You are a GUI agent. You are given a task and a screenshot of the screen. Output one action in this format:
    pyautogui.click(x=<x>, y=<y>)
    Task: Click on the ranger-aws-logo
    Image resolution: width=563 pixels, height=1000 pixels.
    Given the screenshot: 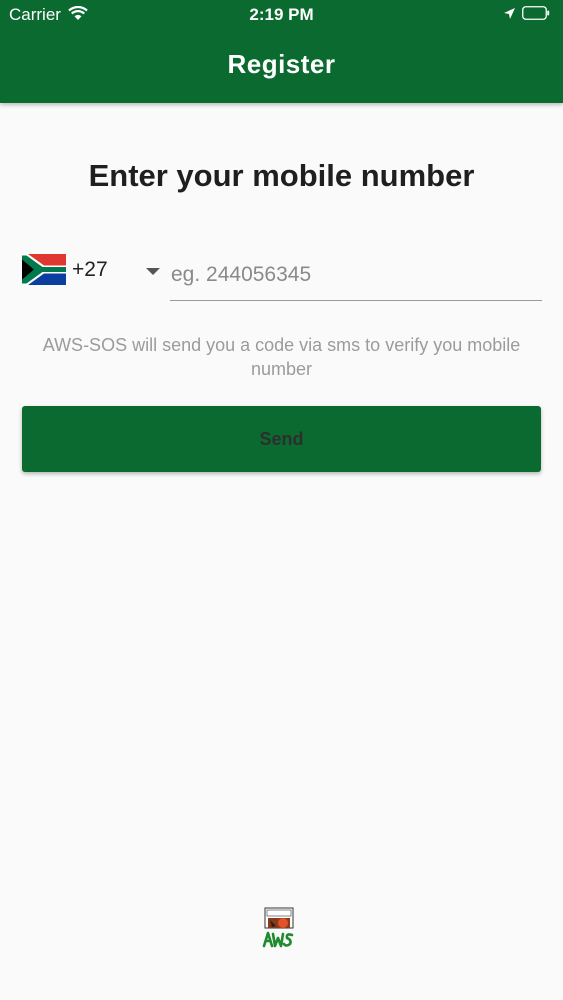 What is the action you would take?
    pyautogui.click(x=278, y=927)
    